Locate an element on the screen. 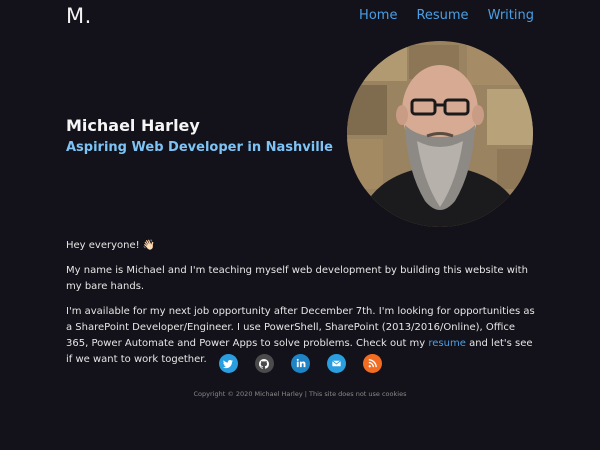 The width and height of the screenshot is (600, 450). hero-name: Michael Harley is located at coordinates (133, 125).